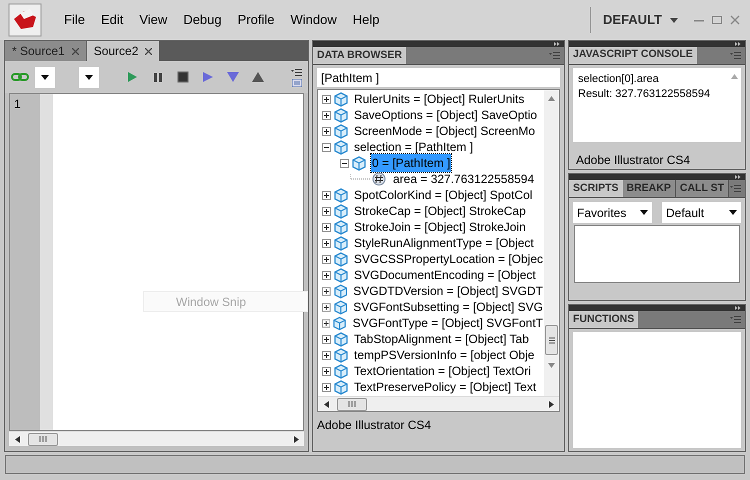 The image size is (750, 480). What do you see at coordinates (443, 195) in the screenshot?
I see `tree-item: SpotColorKind = [Object] SpotCol` at bounding box center [443, 195].